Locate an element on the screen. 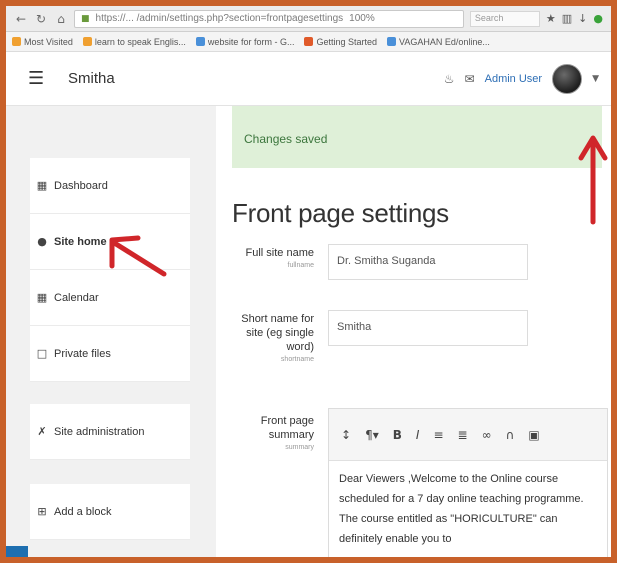  home-browser-icon: ⌂ is located at coordinates (61, 19).